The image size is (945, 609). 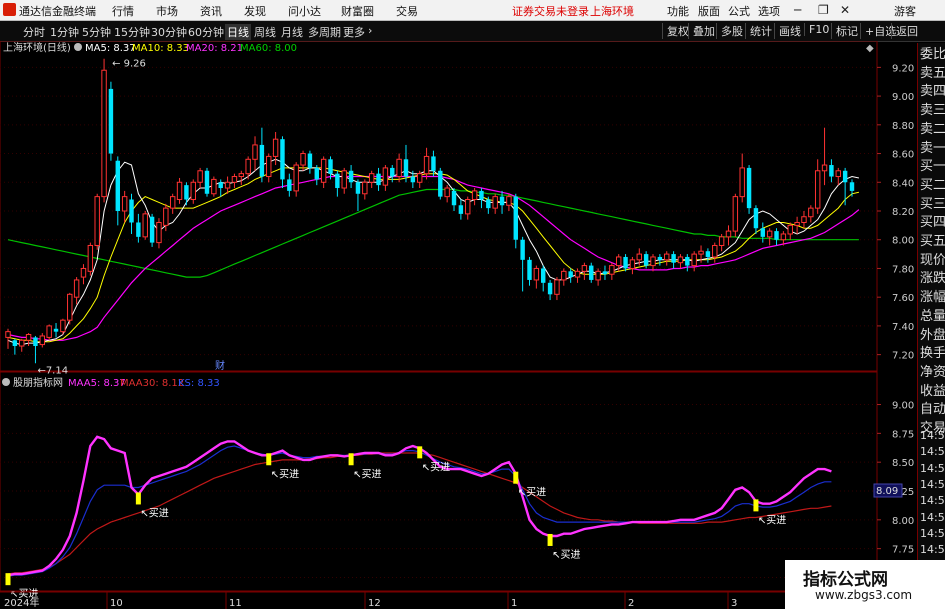 What do you see at coordinates (132, 32) in the screenshot?
I see `period-15min: 15分钟` at bounding box center [132, 32].